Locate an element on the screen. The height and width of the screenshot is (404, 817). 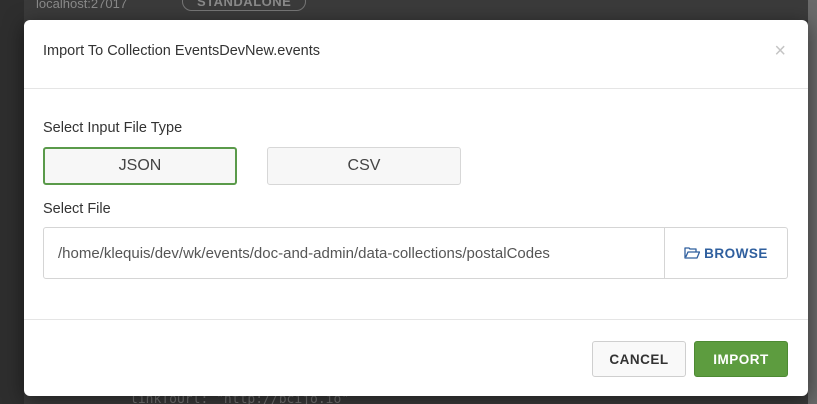
background-right-panel is located at coordinates (812, 202).